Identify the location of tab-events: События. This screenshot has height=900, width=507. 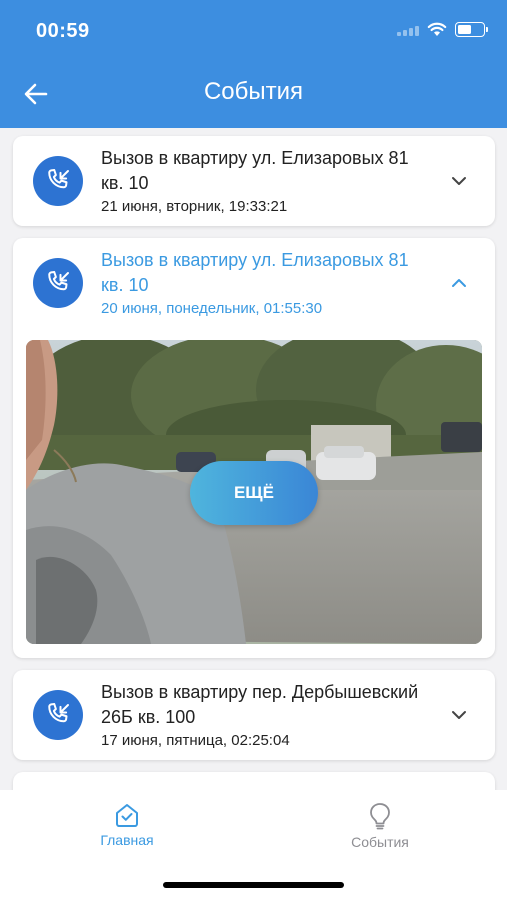
(380, 826).